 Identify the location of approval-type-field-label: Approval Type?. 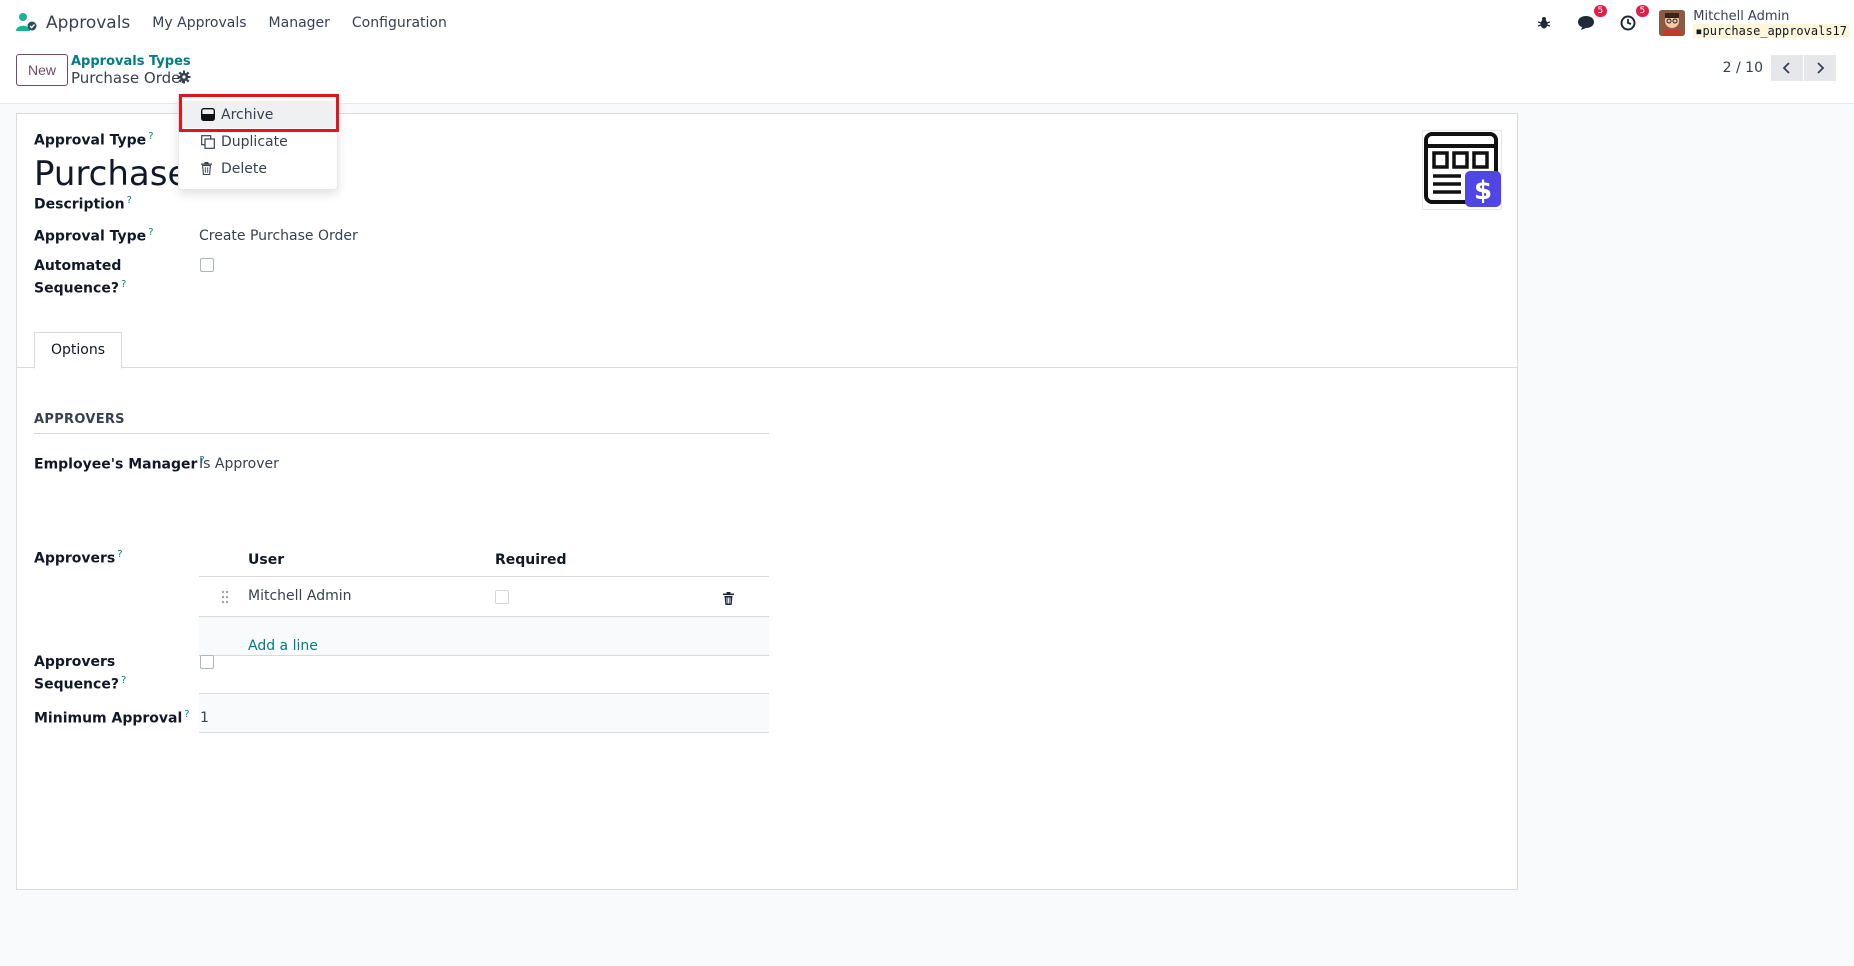
(94, 236).